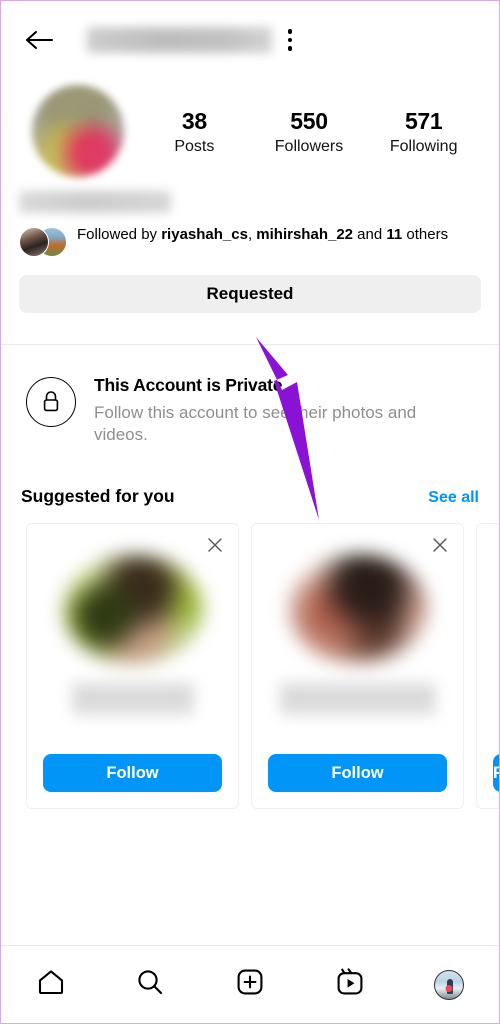 Image resolution: width=500 pixels, height=1024 pixels. I want to click on nav-search, so click(151, 984).